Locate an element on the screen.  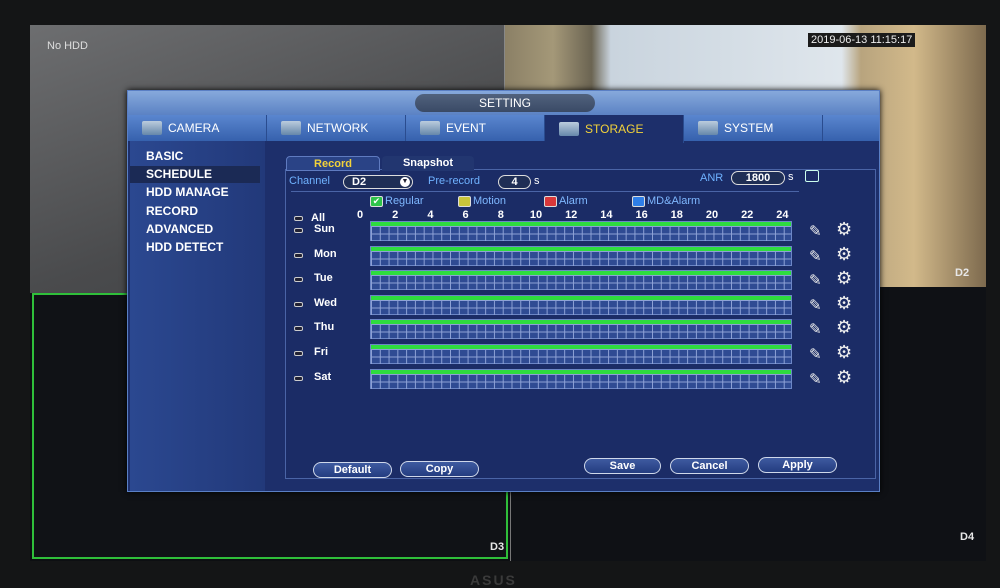
main-tabs: CAMERA NETWORK EVENT STORAGE SYSTEM is located at coordinates (503, 129).